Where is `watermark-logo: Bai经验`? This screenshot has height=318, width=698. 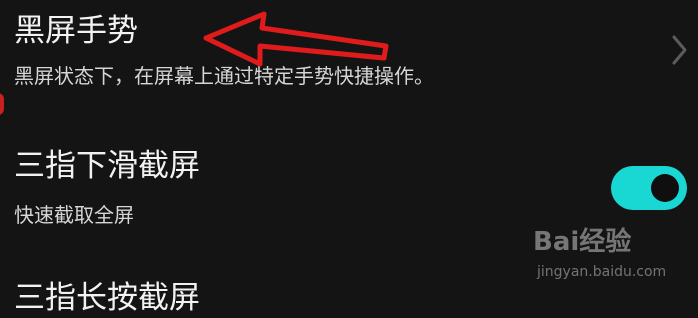
watermark-logo: Bai经验 is located at coordinates (582, 242).